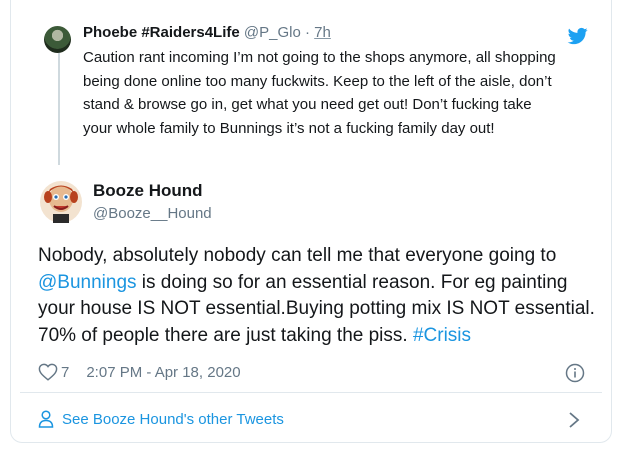 Image resolution: width=624 pixels, height=451 pixels. I want to click on divider, so click(311, 392).